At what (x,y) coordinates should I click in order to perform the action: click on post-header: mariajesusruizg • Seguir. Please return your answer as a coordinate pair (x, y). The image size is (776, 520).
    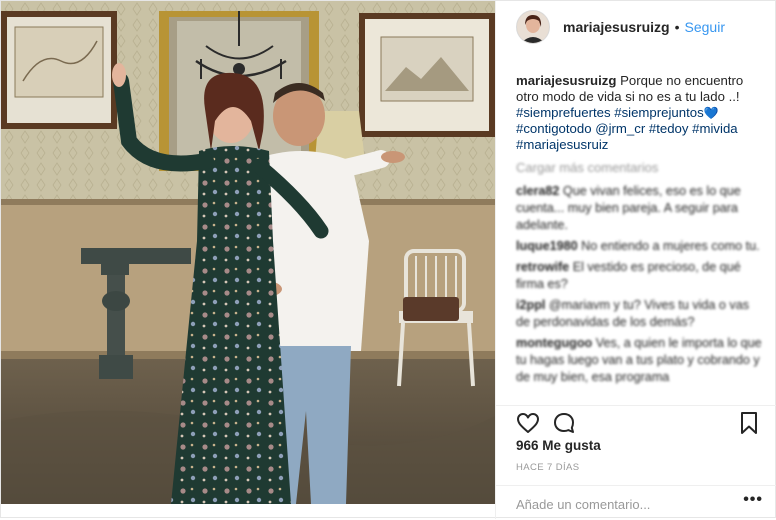
    Looking at the image, I should click on (636, 27).